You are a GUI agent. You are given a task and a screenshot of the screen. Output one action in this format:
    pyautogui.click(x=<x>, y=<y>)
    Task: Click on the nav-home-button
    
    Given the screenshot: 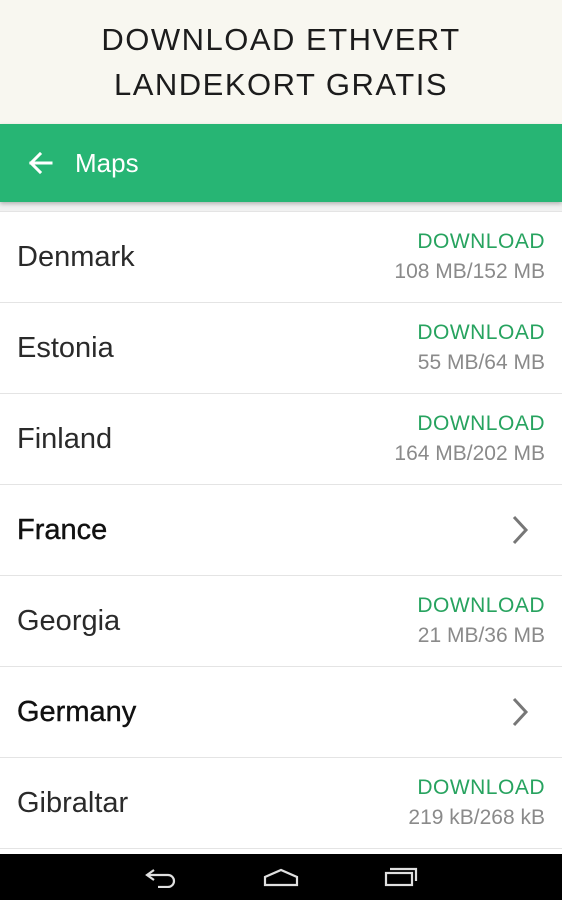 What is the action you would take?
    pyautogui.click(x=281, y=877)
    